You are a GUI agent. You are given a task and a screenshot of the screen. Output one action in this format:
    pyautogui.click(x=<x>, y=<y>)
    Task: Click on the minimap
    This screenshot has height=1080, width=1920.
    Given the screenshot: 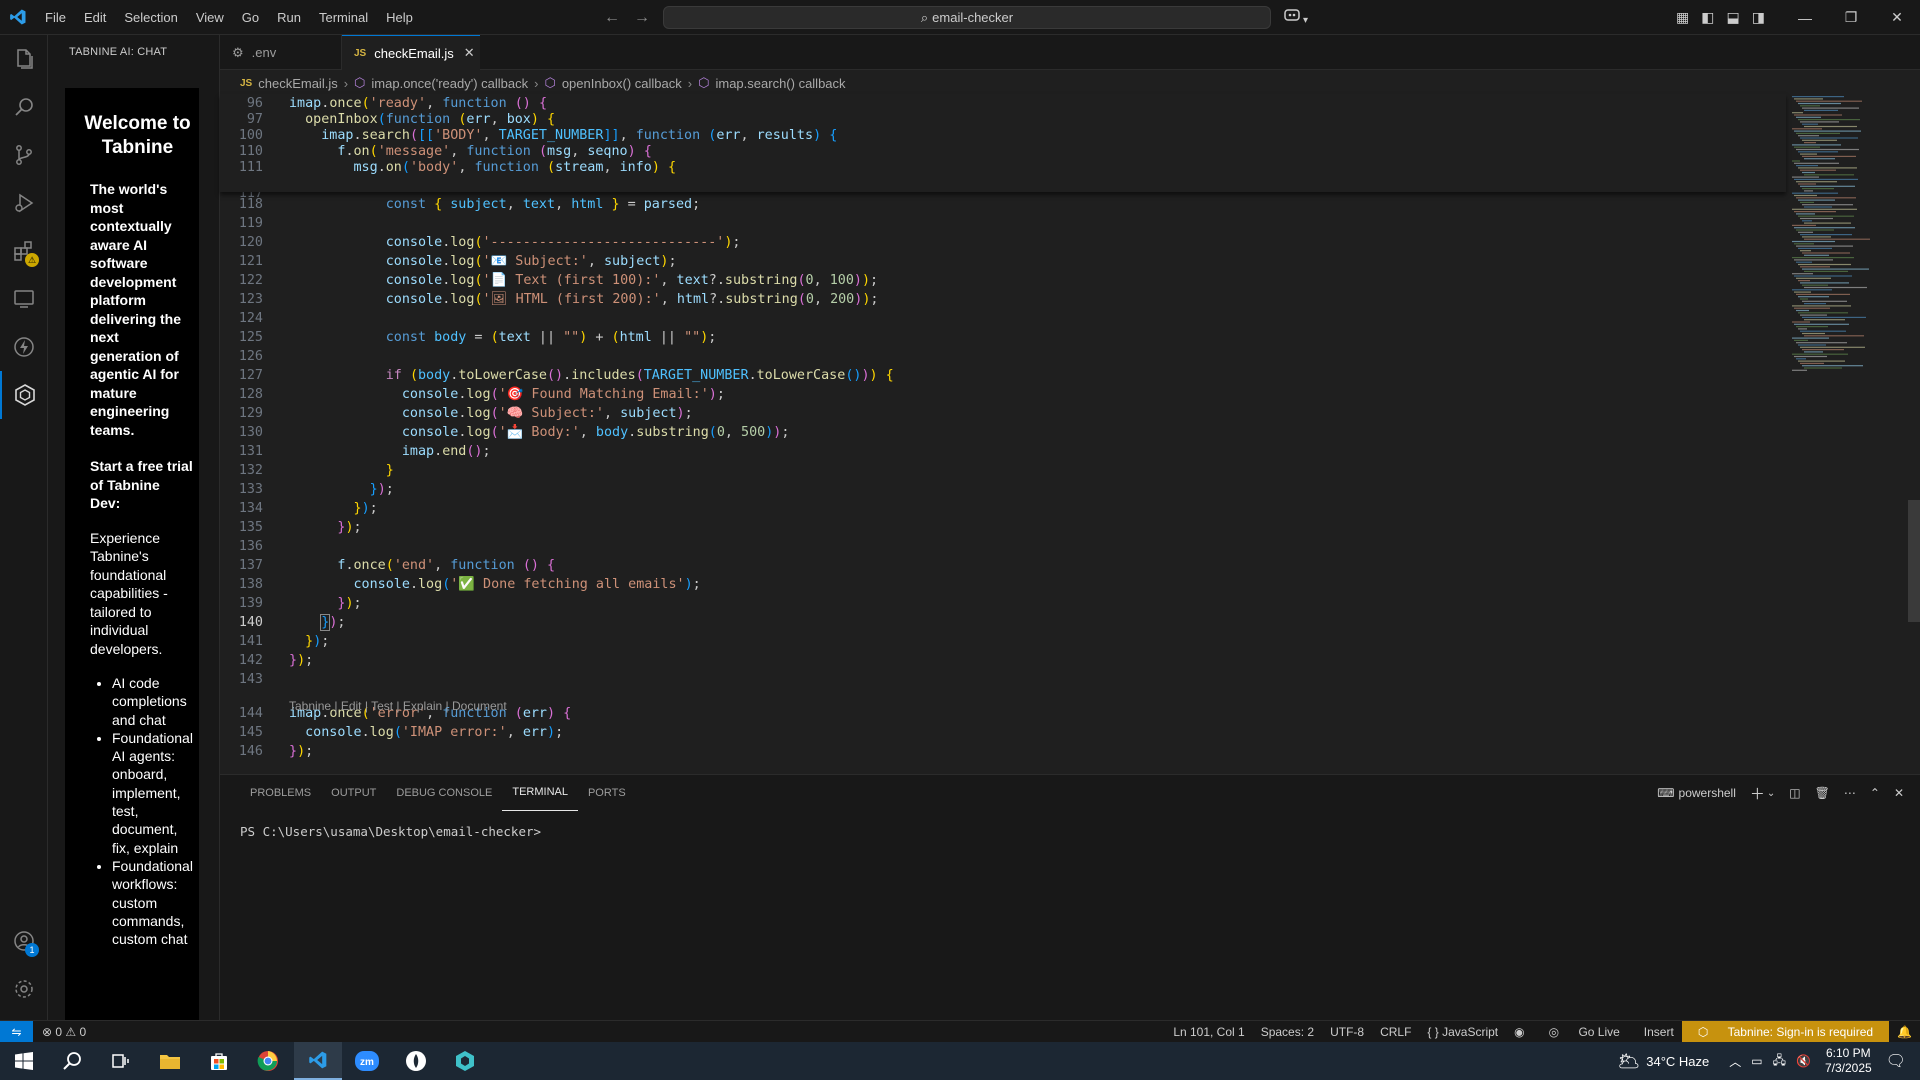 What is the action you would take?
    pyautogui.click(x=1845, y=434)
    